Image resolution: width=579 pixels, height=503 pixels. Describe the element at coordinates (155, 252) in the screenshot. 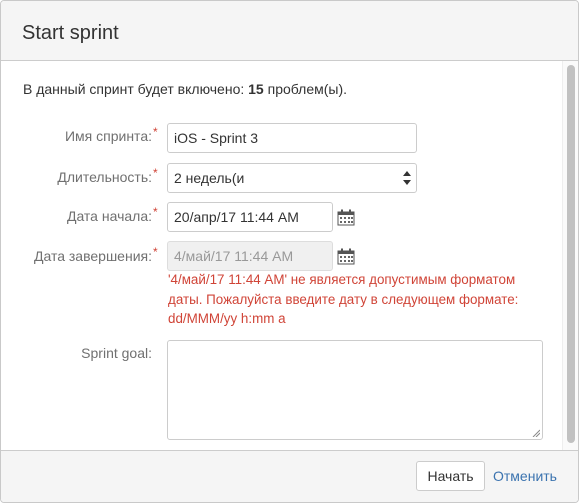

I see `end-date-required-marker: *` at that location.